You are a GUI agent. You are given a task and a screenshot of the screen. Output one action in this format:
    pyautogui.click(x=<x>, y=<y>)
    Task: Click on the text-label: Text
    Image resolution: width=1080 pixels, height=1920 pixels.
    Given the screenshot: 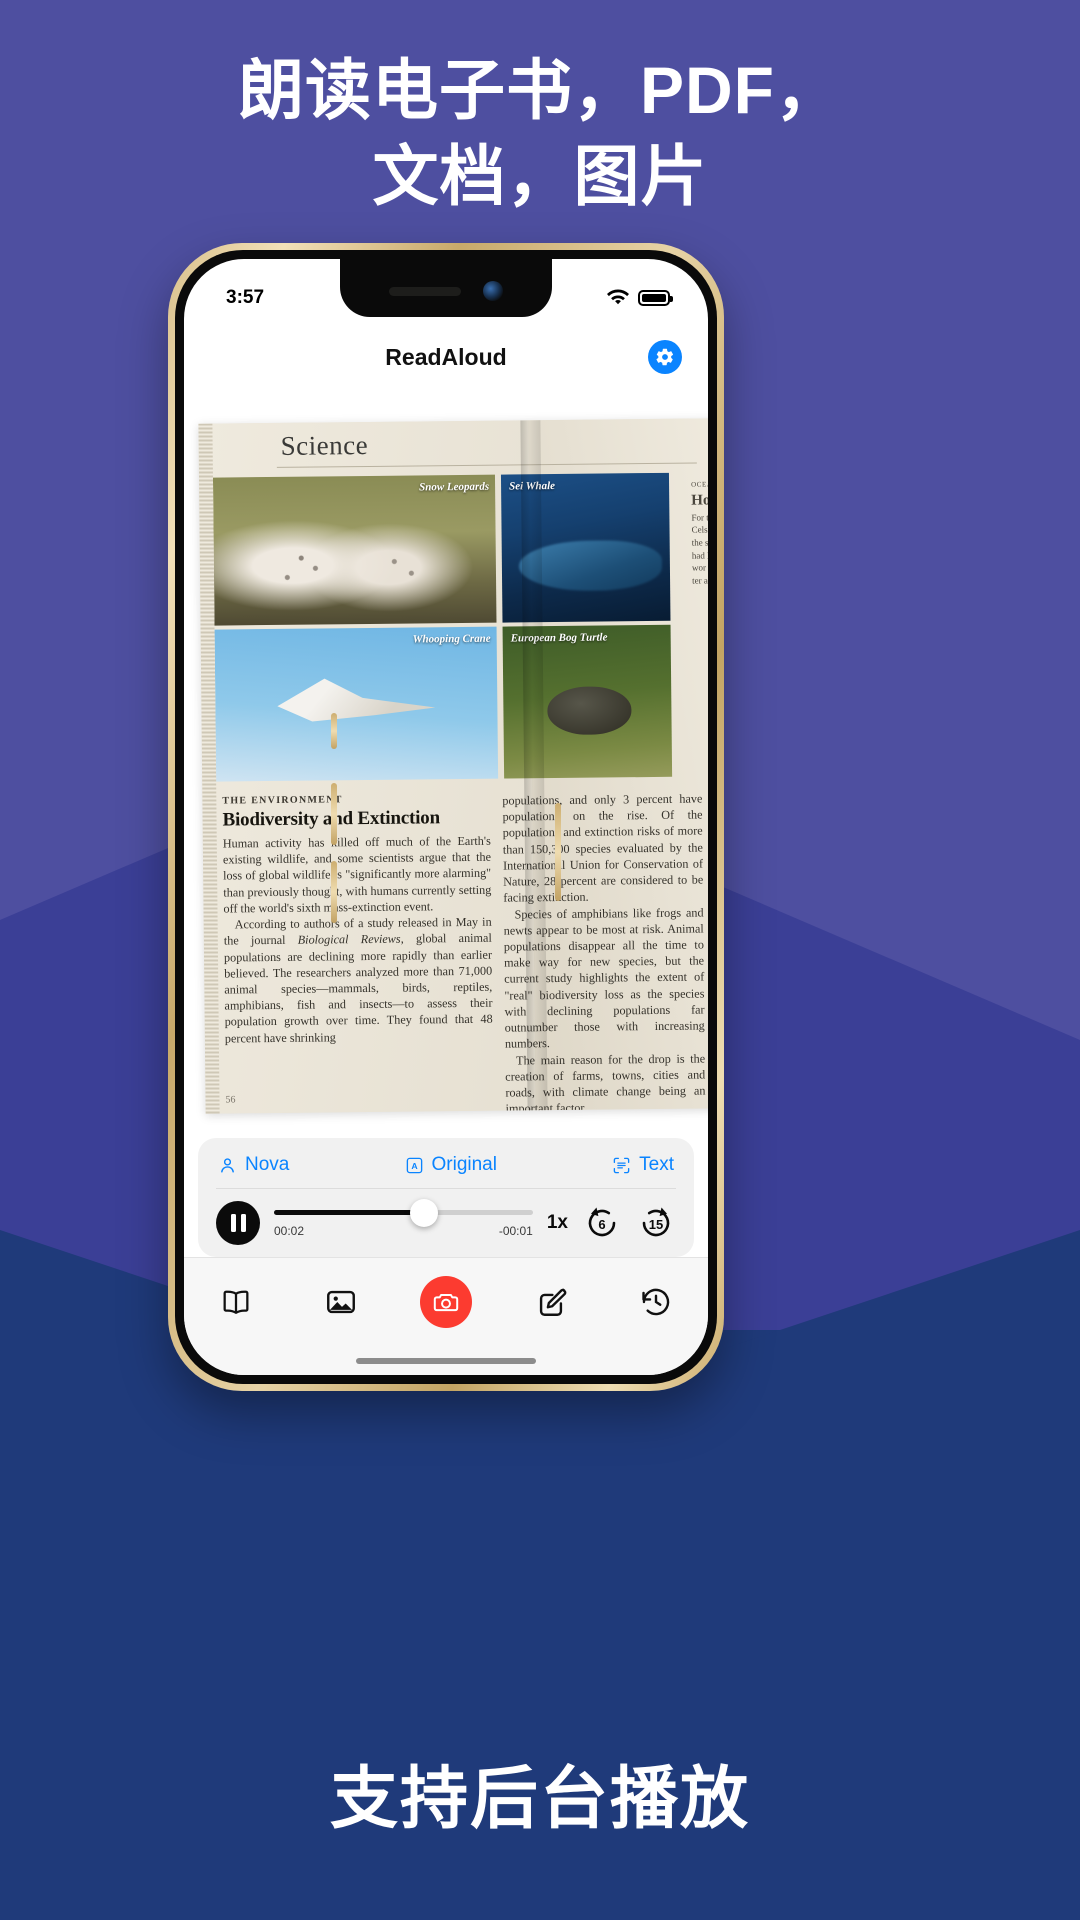 What is the action you would take?
    pyautogui.click(x=656, y=1164)
    